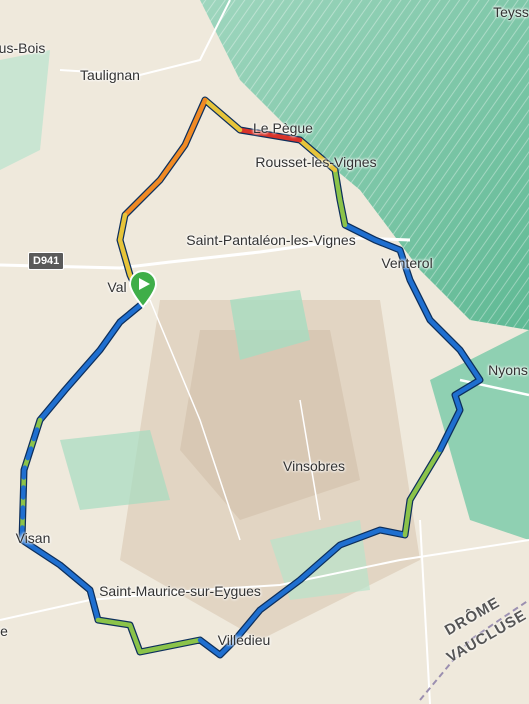  I want to click on place-visan: Visan, so click(33, 538).